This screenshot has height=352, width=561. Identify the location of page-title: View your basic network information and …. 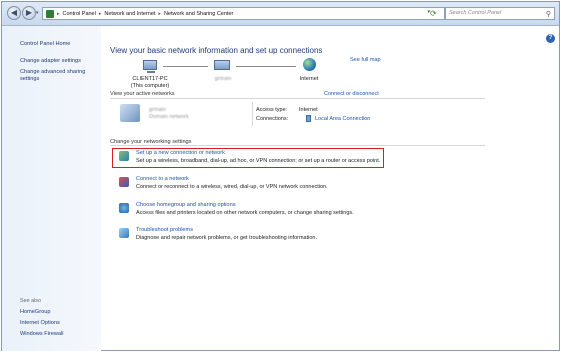
(216, 50).